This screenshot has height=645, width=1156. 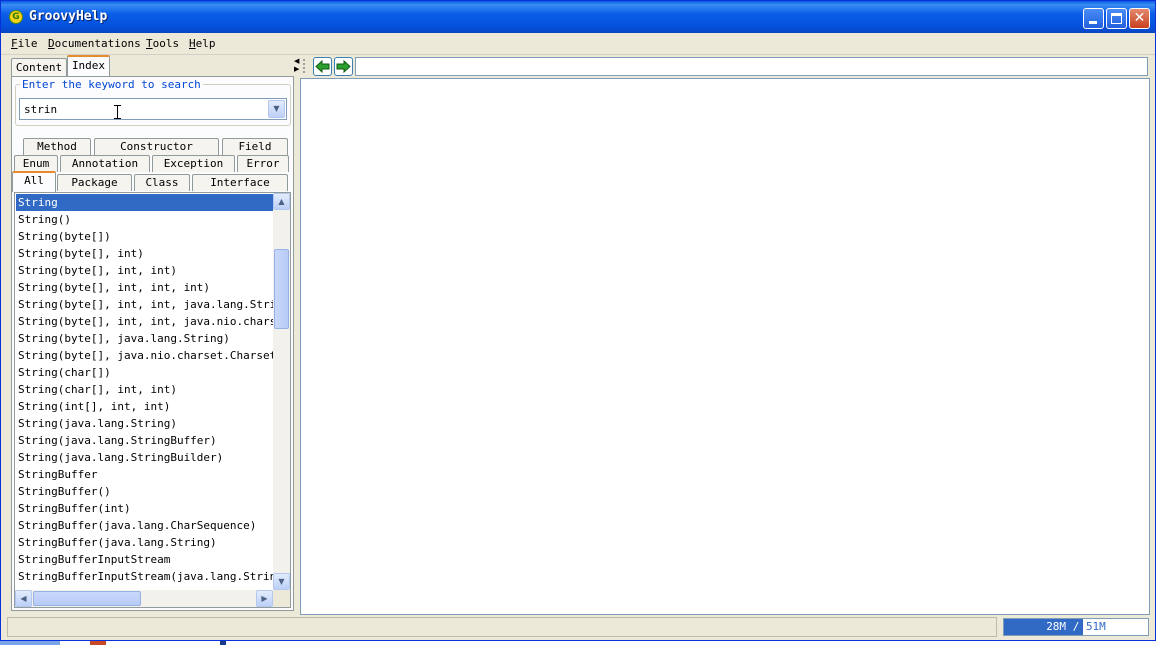 What do you see at coordinates (202, 43) in the screenshot?
I see `menu-help: Help` at bounding box center [202, 43].